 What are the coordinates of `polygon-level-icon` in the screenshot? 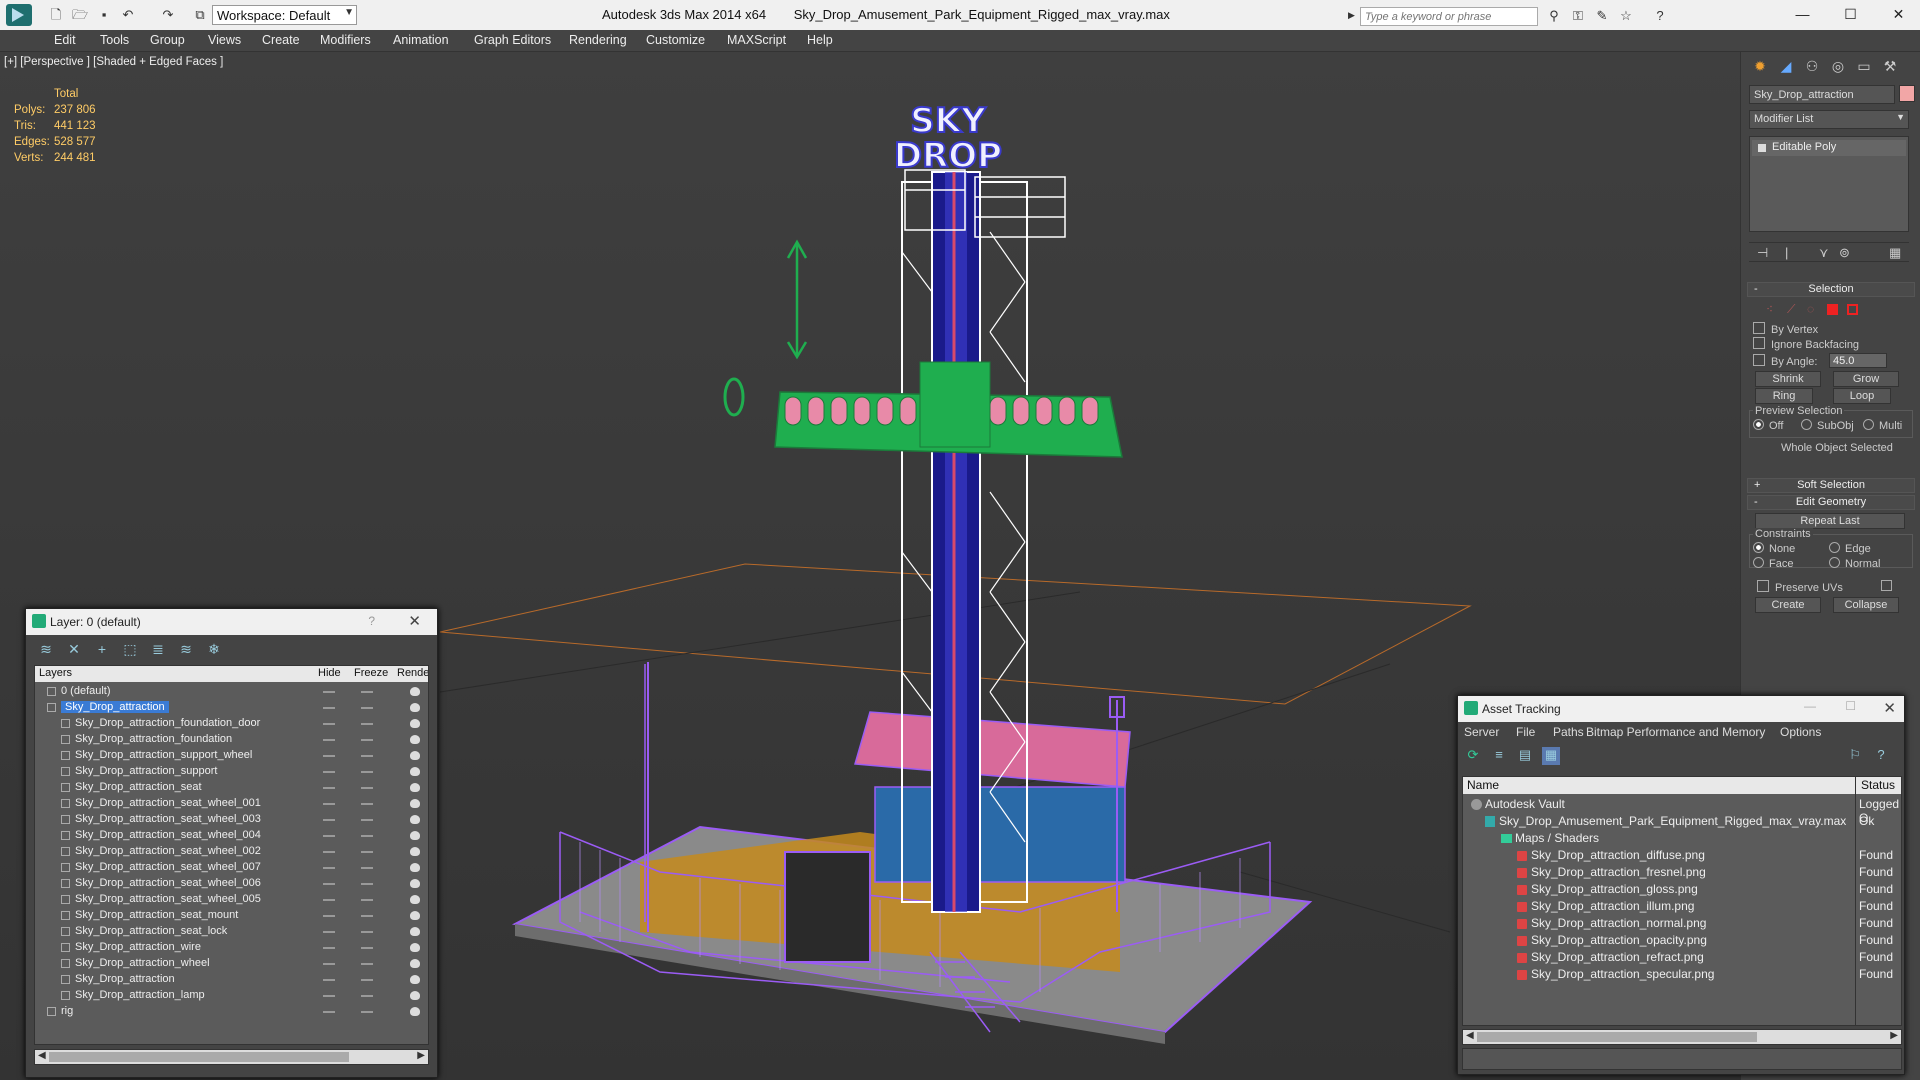 It's located at (1832, 309).